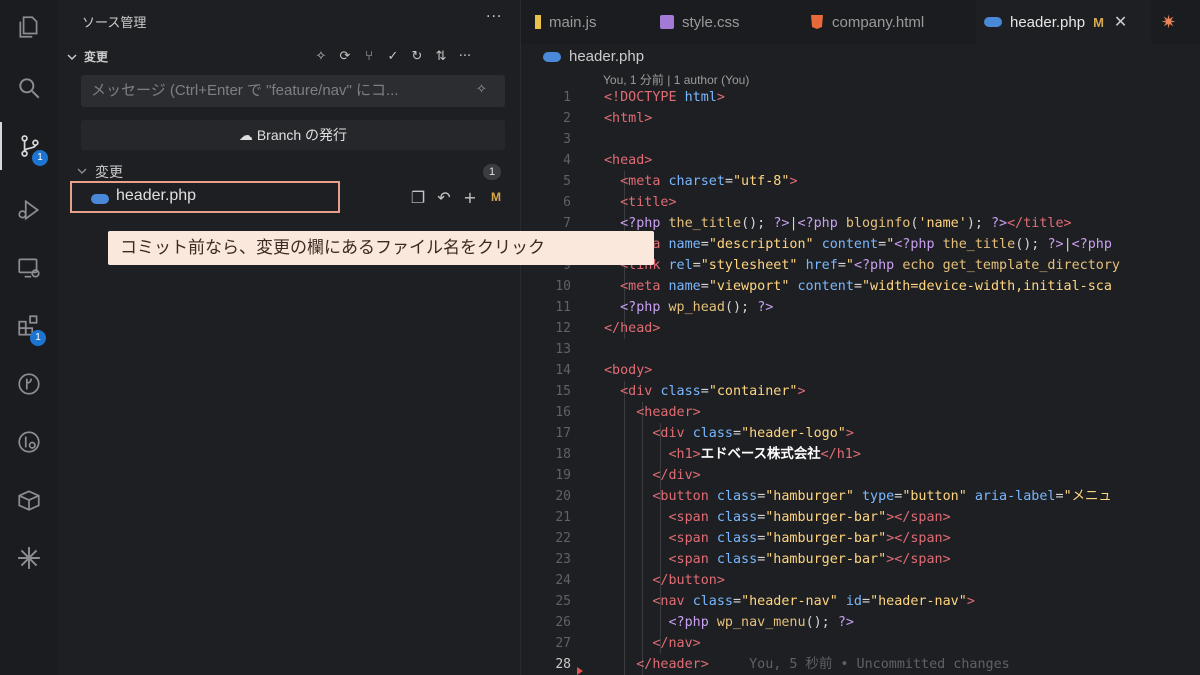 This screenshot has height=675, width=1200. Describe the element at coordinates (628, 160) in the screenshot. I see `code-line: <head>` at that location.